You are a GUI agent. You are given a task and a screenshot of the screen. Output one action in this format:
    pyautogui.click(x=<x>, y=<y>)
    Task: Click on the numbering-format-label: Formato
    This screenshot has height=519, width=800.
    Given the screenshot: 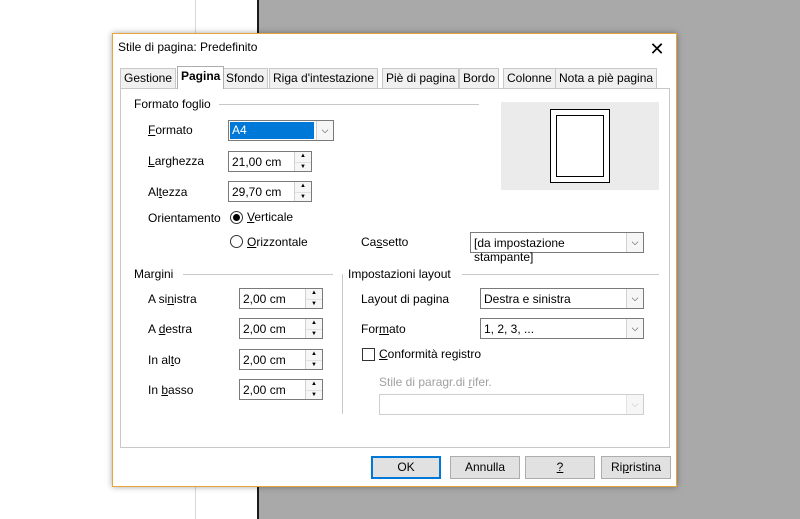 What is the action you would take?
    pyautogui.click(x=383, y=329)
    